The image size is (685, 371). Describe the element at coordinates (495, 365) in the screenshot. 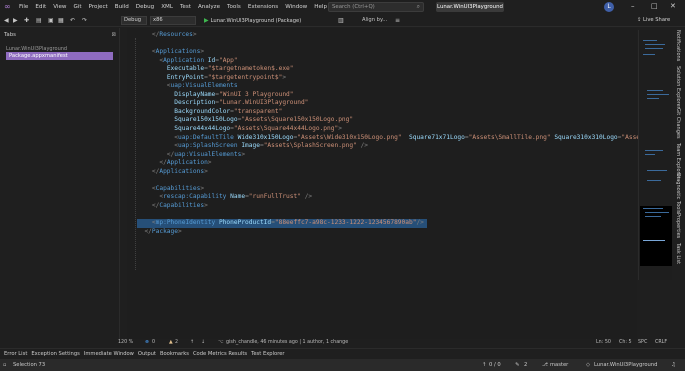

I see `git-sync-counts: 0 / 0` at that location.